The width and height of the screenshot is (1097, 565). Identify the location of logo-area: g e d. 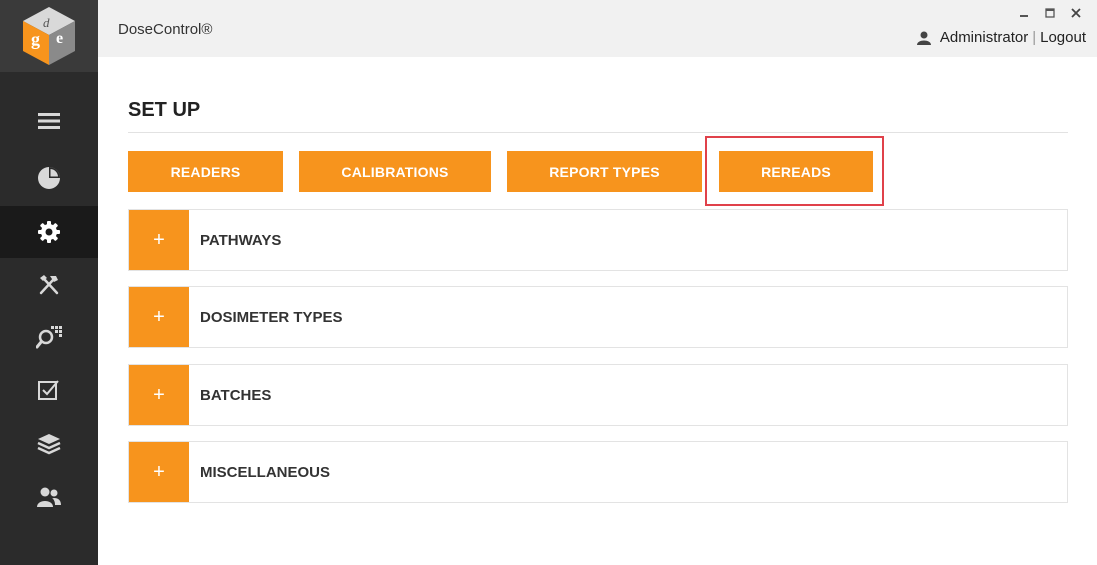
(49, 36).